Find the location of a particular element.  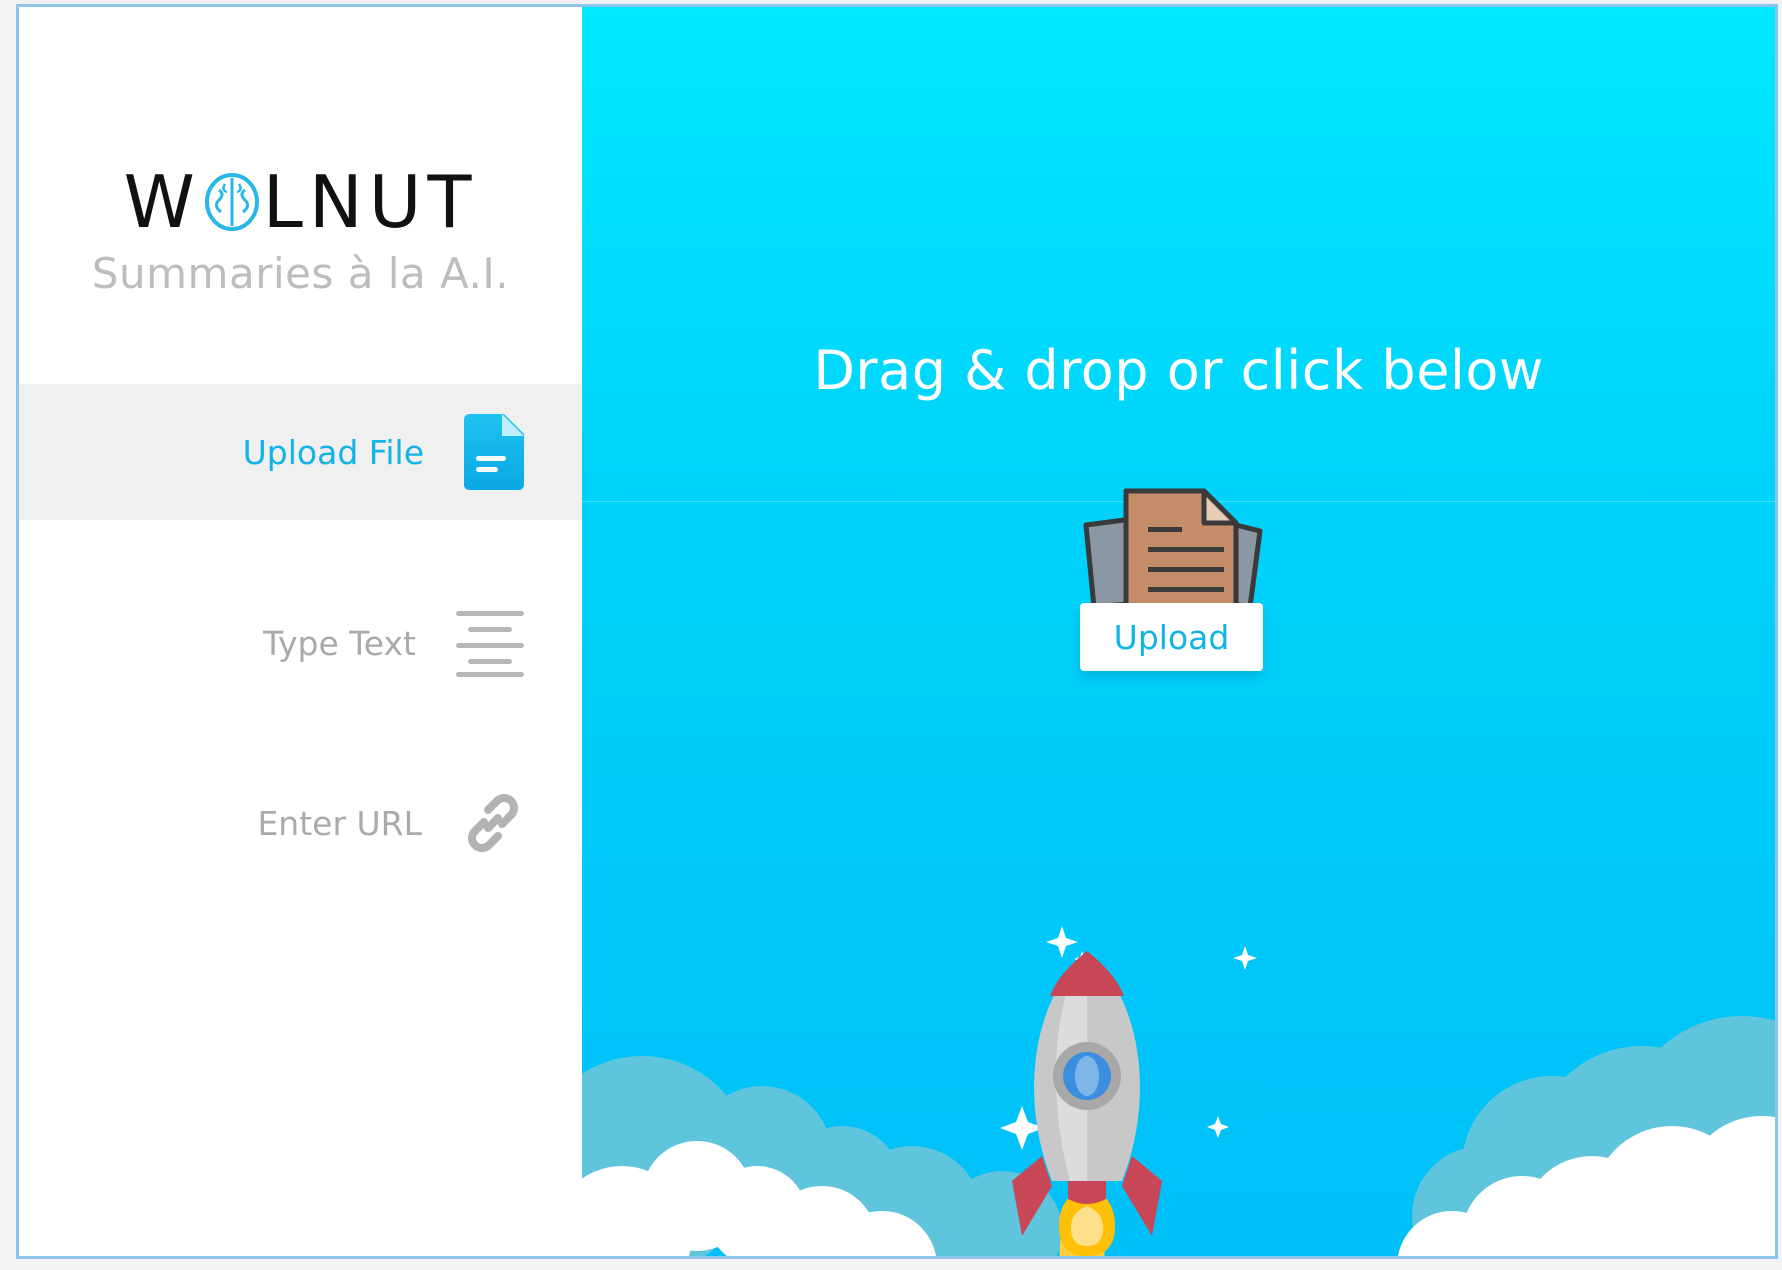

upload-widget: Upload is located at coordinates (1173, 585).